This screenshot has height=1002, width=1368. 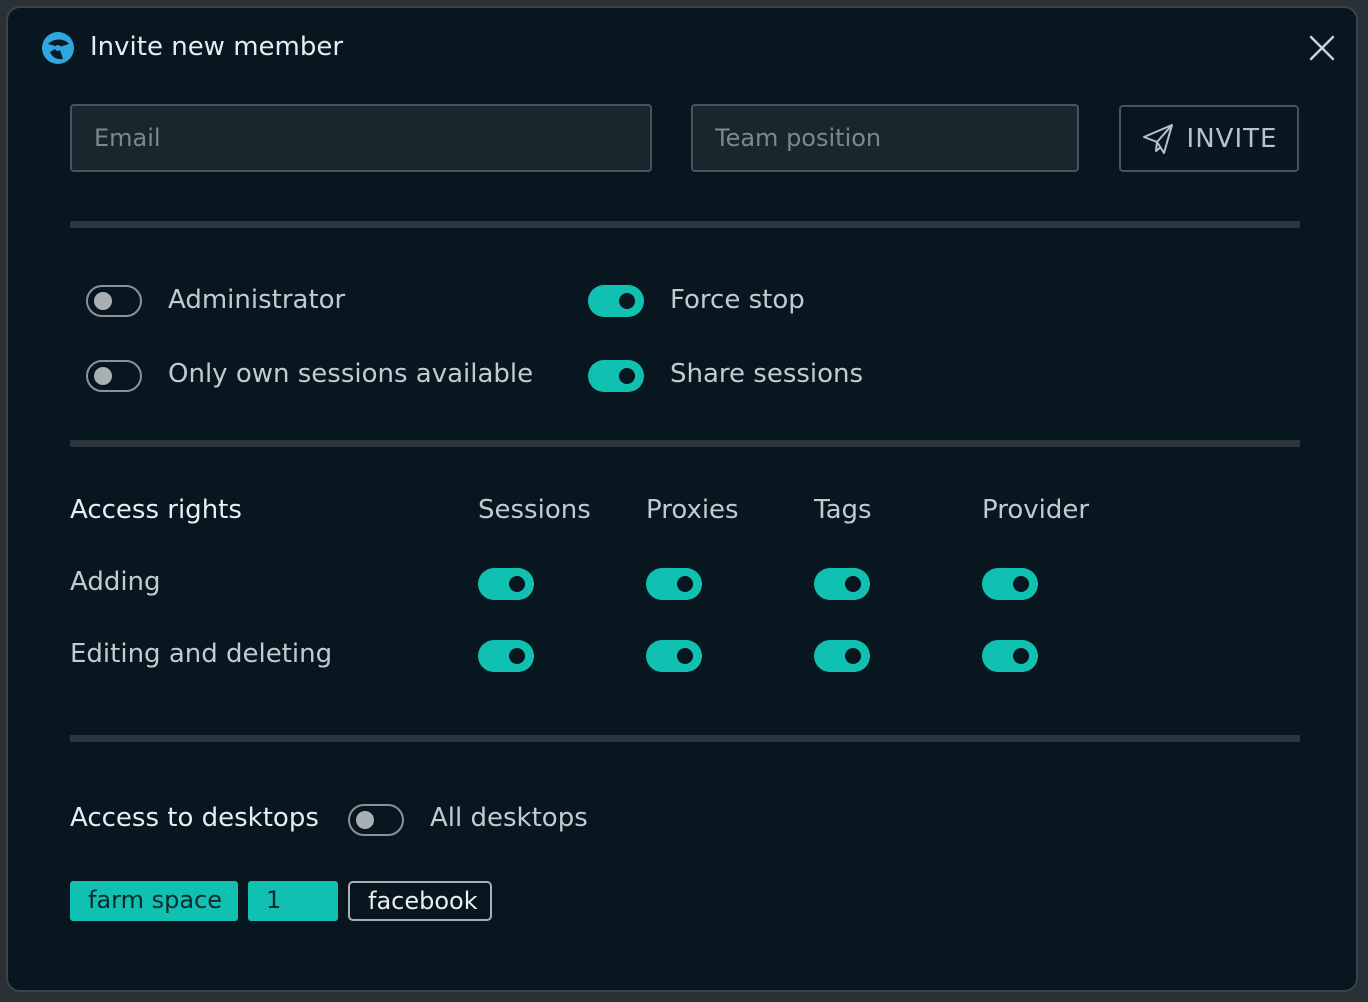 I want to click on share-sessions-label: Share sessions, so click(x=767, y=374).